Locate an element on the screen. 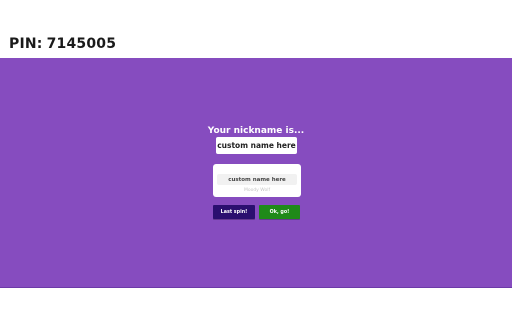 The image size is (512, 321). nickname-display: custom name here is located at coordinates (256, 145).